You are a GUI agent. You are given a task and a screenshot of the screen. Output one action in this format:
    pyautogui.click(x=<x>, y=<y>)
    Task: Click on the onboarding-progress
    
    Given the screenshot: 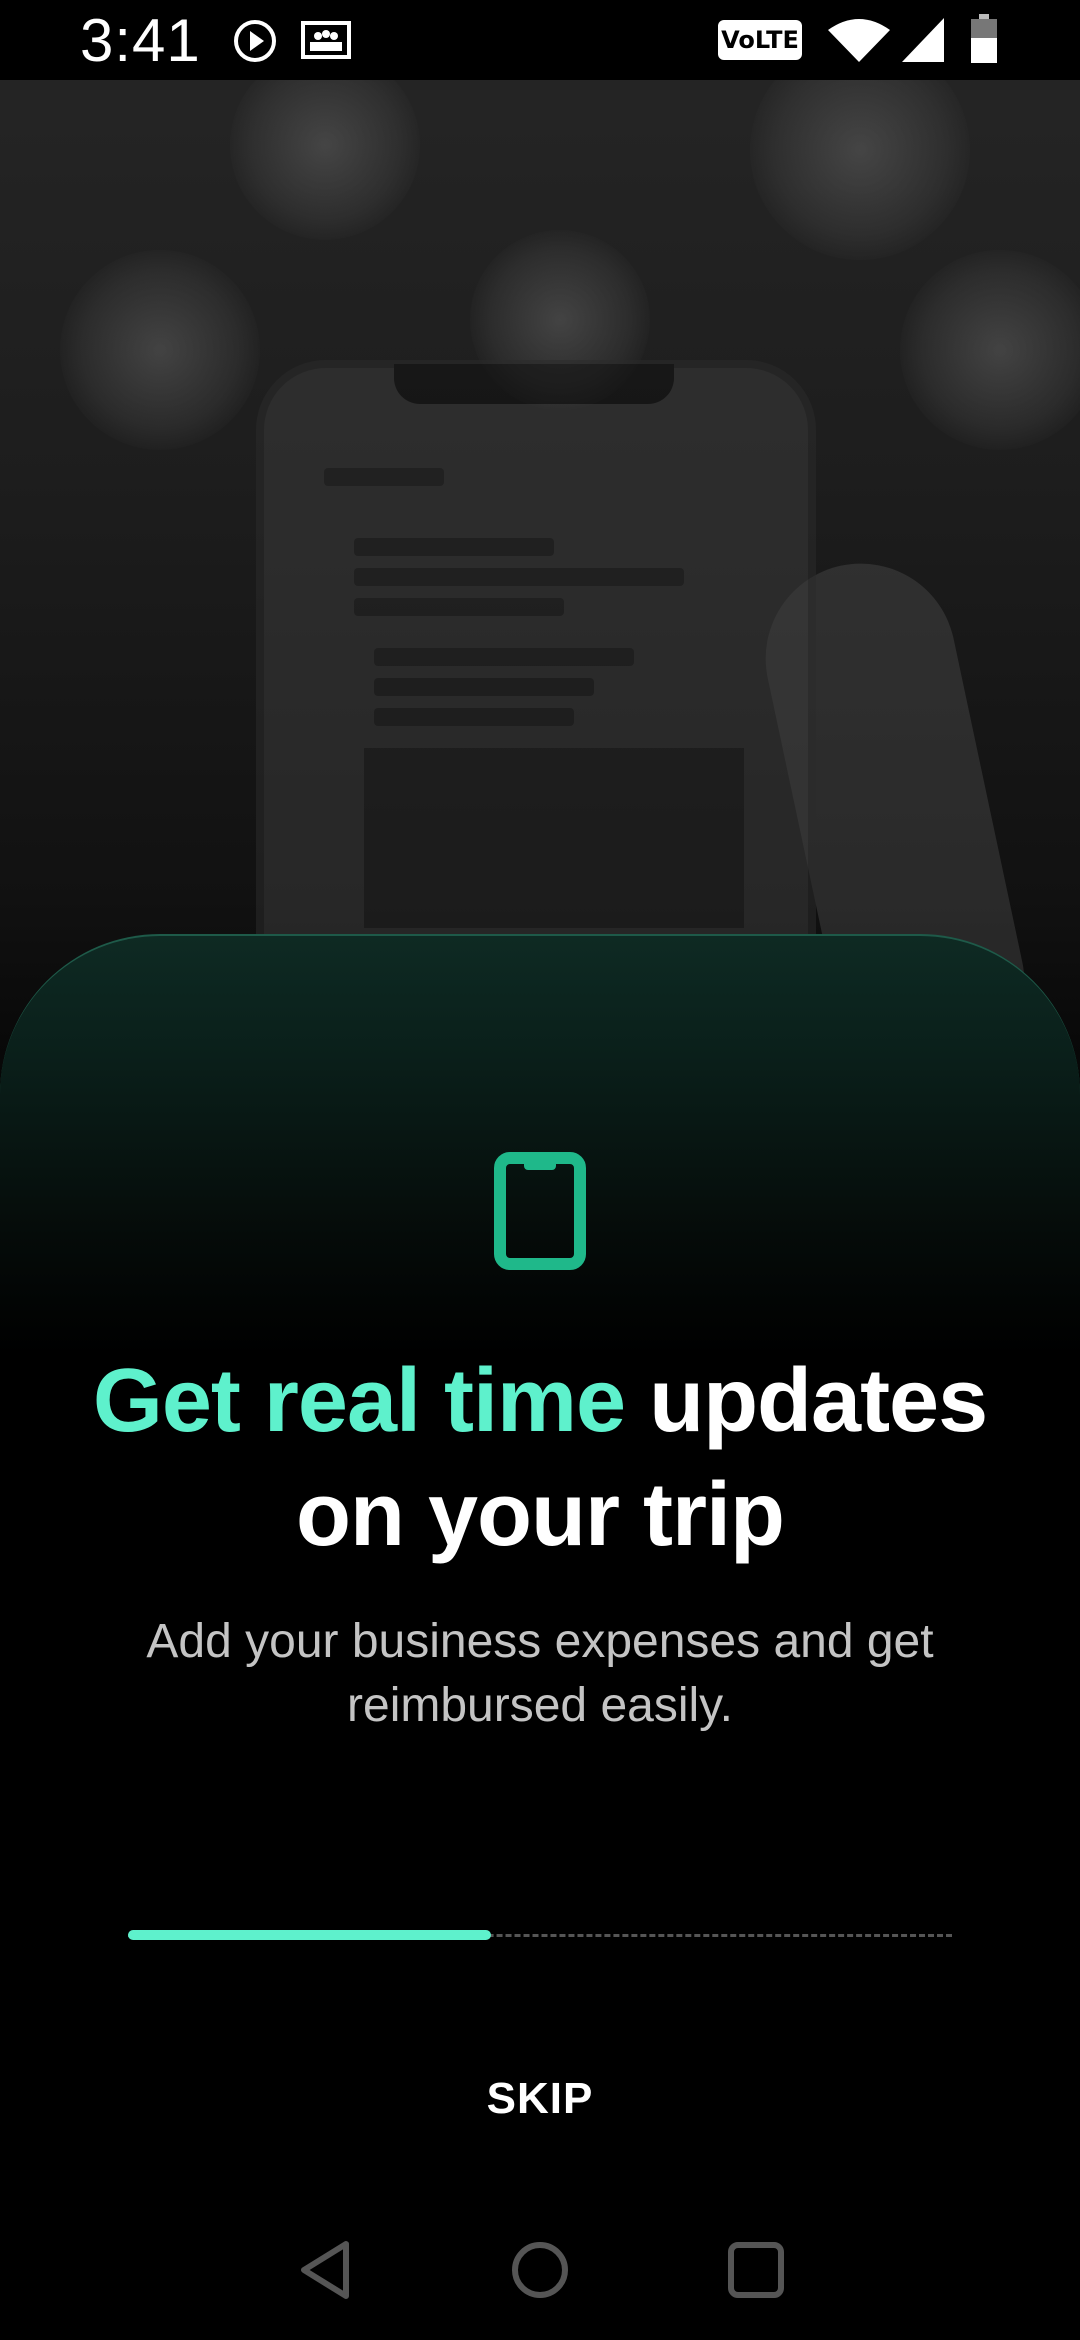 What is the action you would take?
    pyautogui.click(x=540, y=1935)
    